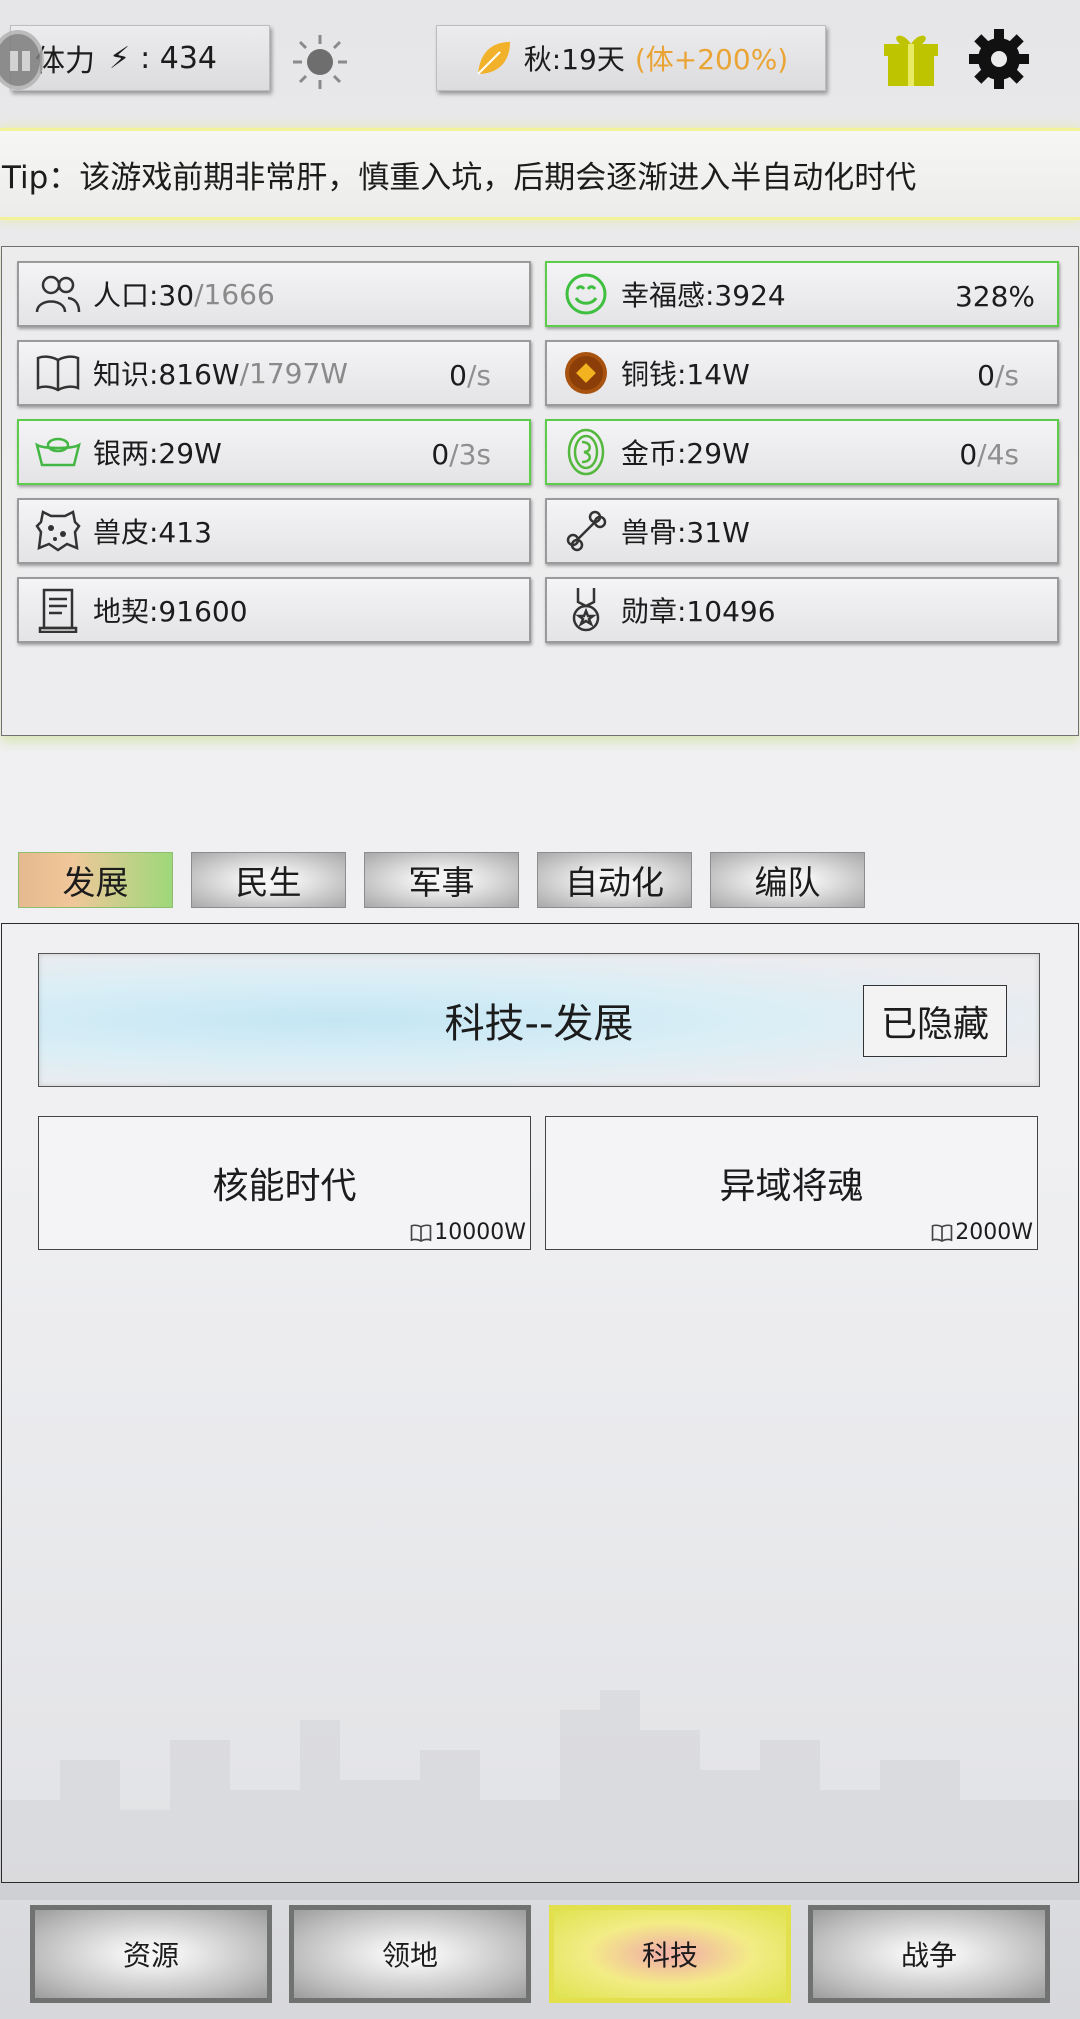 The image size is (1080, 2019). I want to click on resource-name: 勋章:10496, so click(698, 611).